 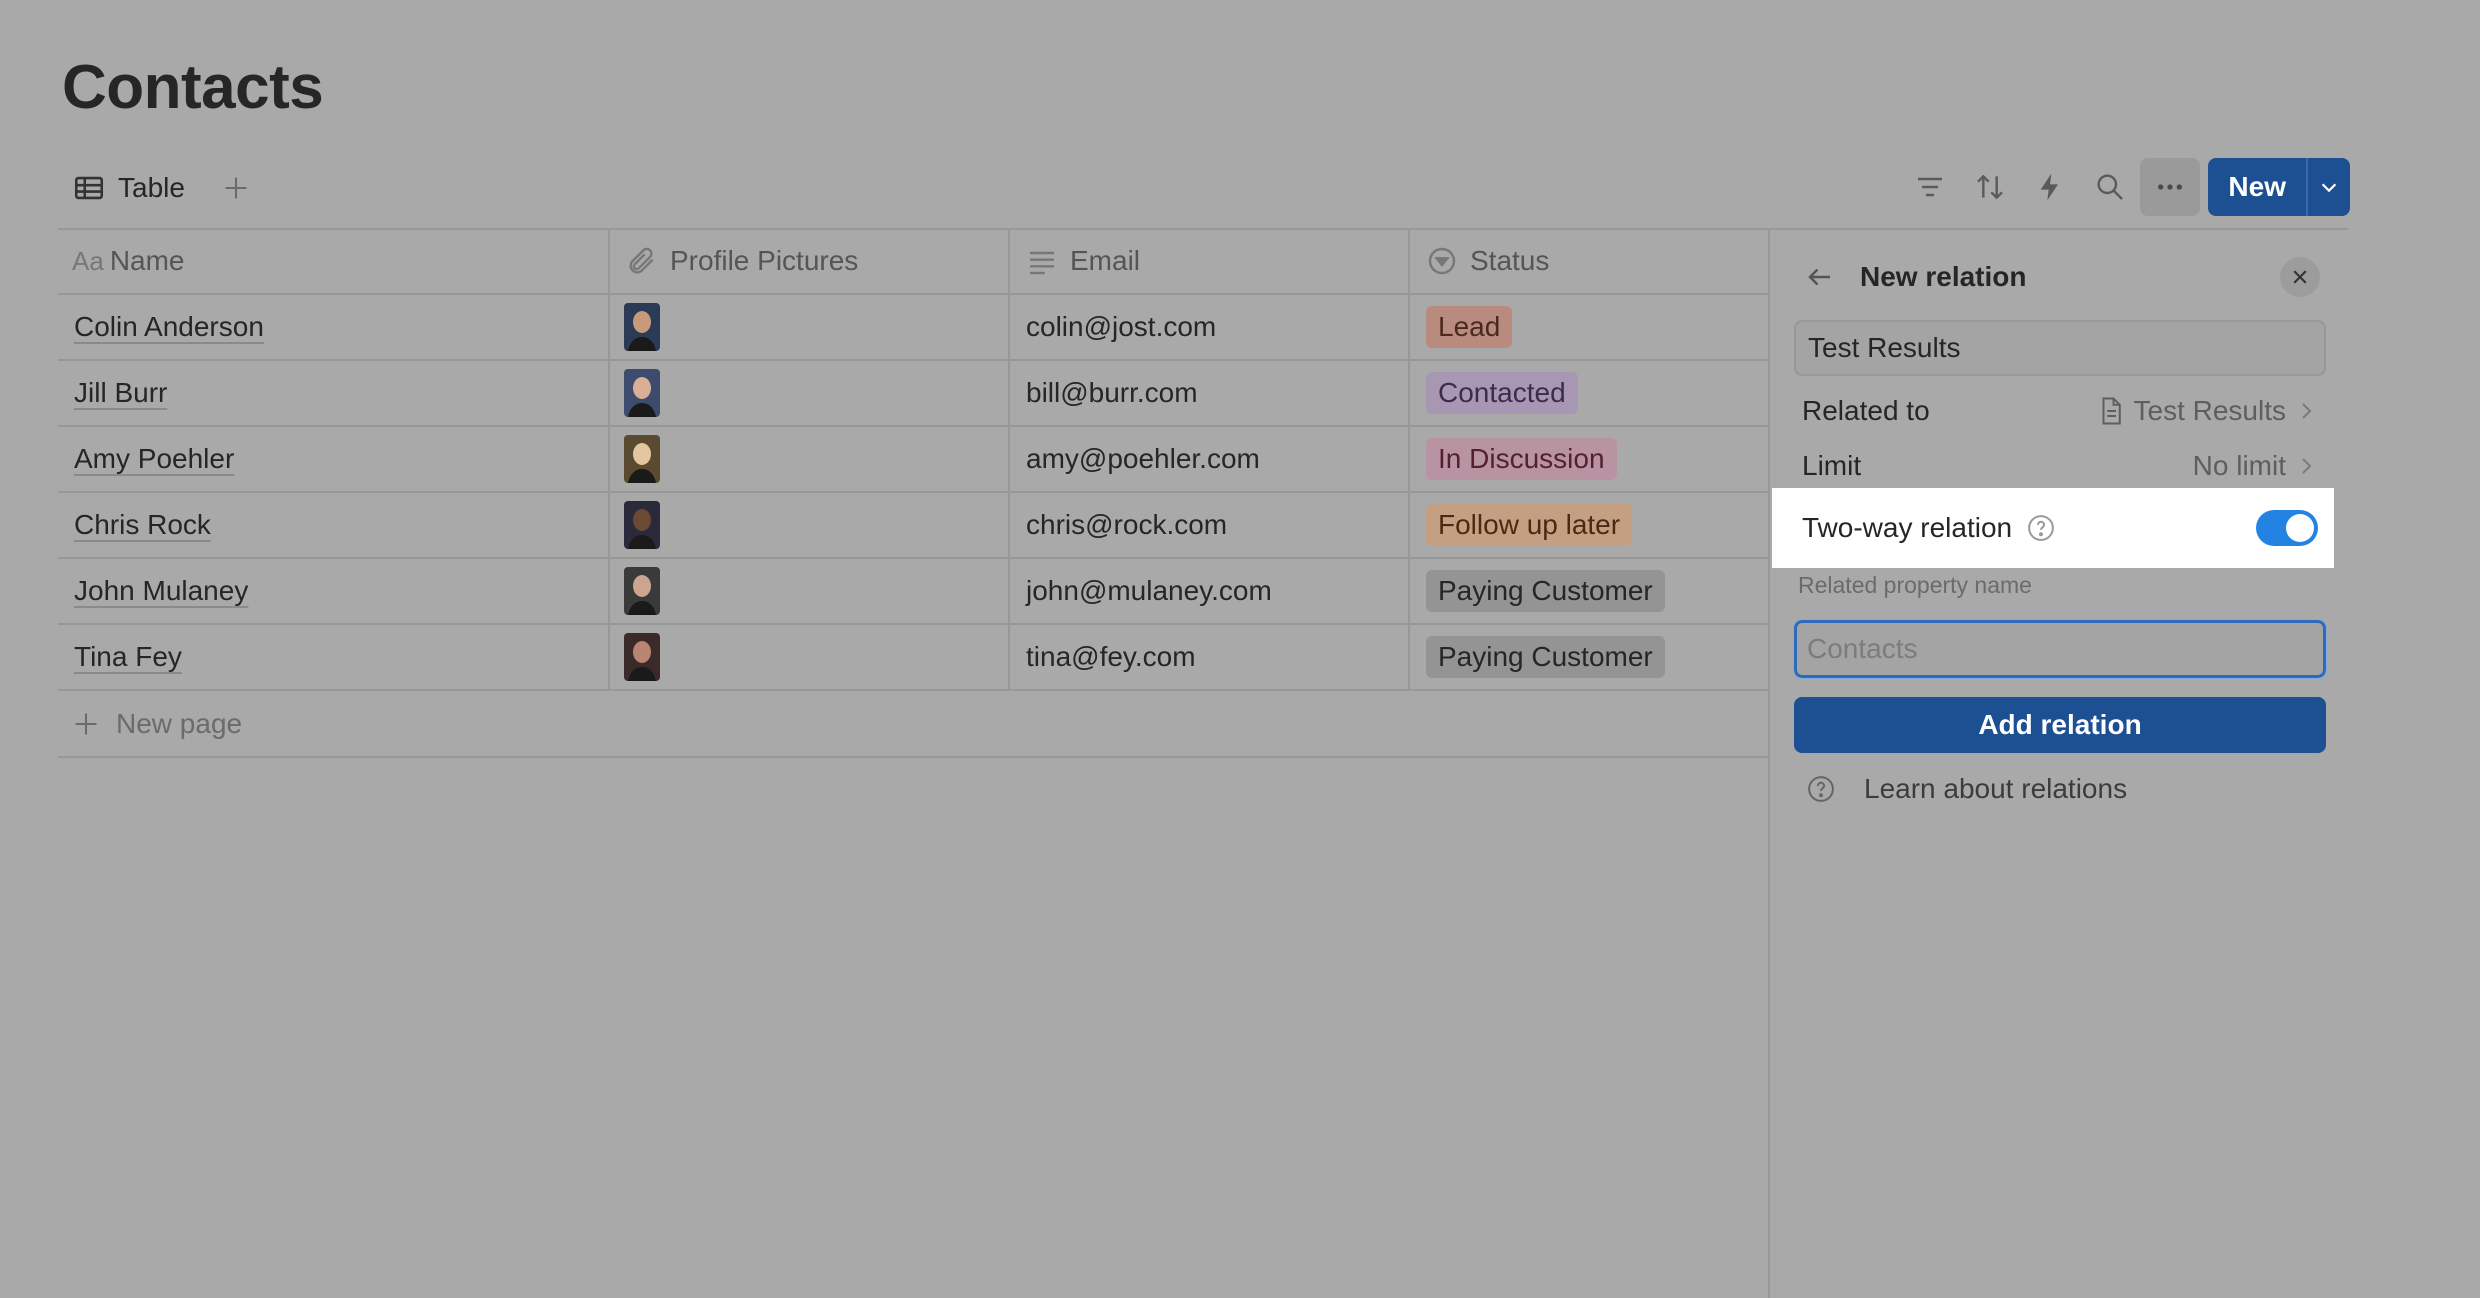 What do you see at coordinates (2111, 411) in the screenshot?
I see `page-icon` at bounding box center [2111, 411].